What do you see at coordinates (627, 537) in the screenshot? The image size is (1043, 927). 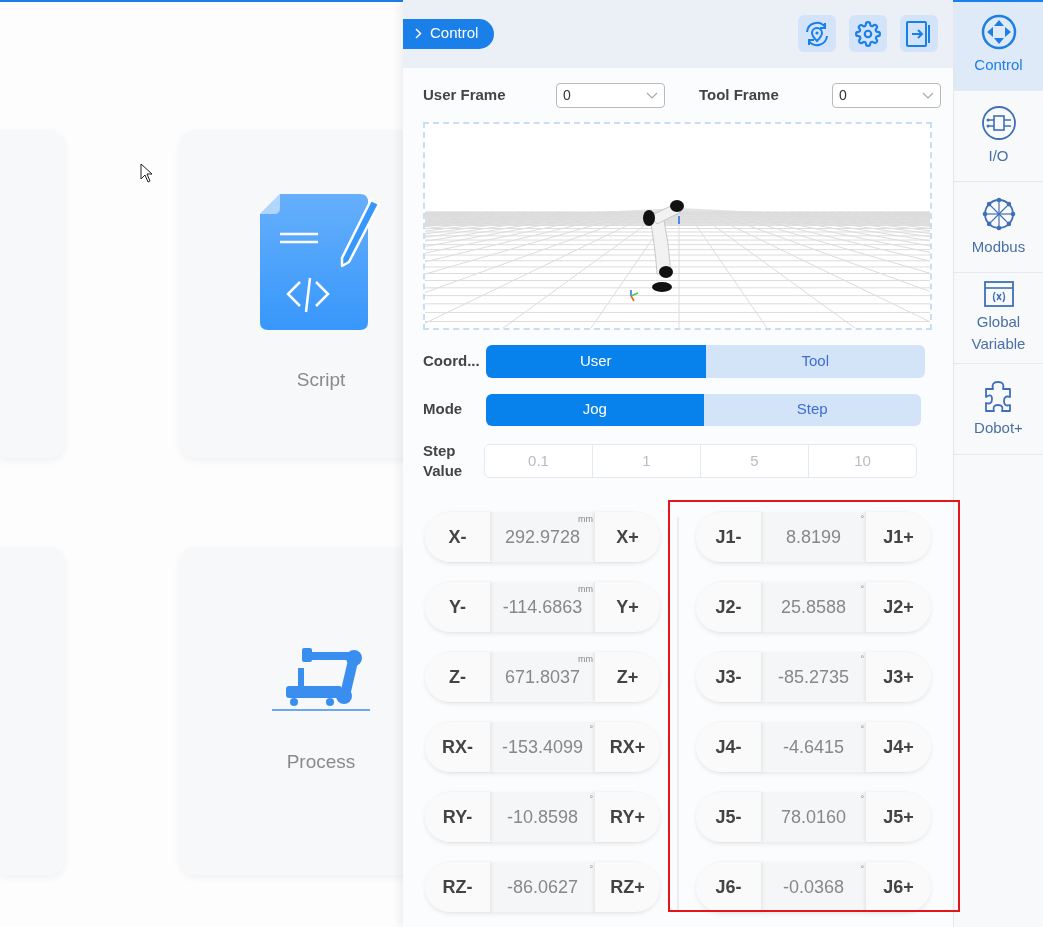 I see `jog-plus-button: X+` at bounding box center [627, 537].